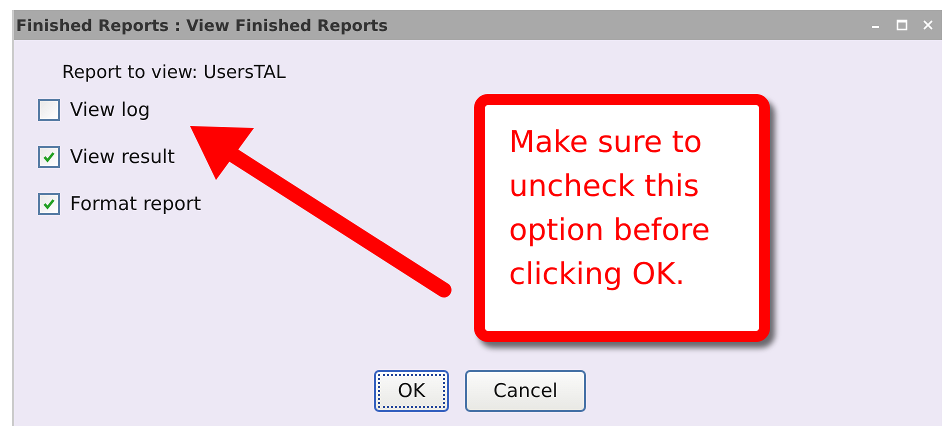 The image size is (948, 426). What do you see at coordinates (610, 209) in the screenshot?
I see `callout-text: Make sure to uncheck this option before clicking OK.` at bounding box center [610, 209].